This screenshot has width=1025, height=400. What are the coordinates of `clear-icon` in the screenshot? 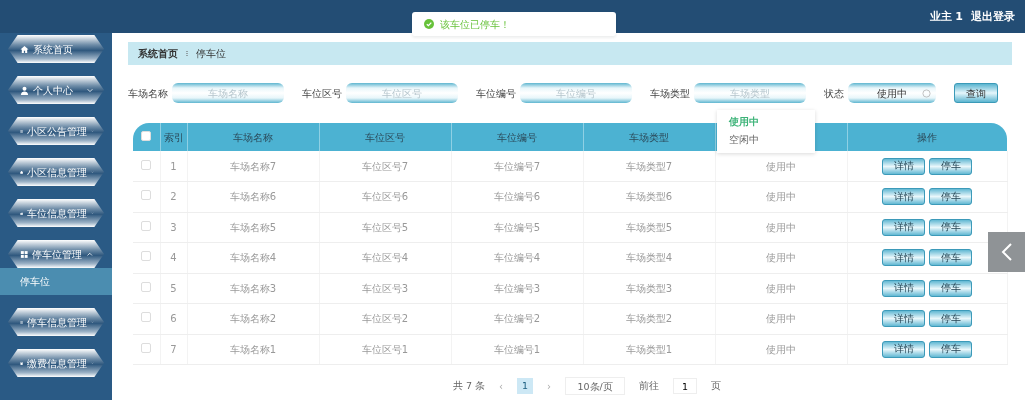 It's located at (926, 93).